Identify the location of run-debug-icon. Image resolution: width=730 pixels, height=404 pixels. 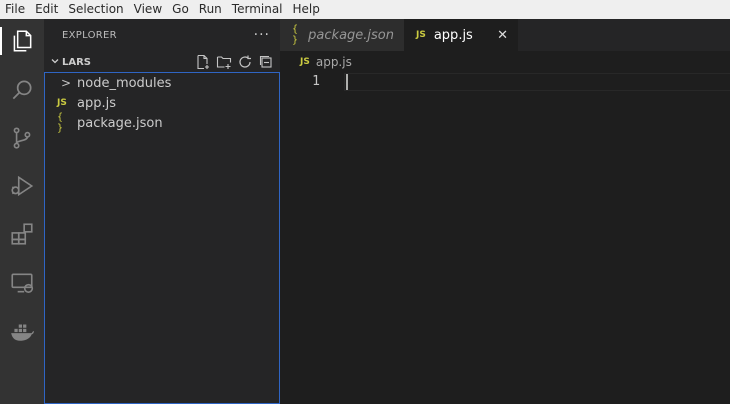
(22, 186).